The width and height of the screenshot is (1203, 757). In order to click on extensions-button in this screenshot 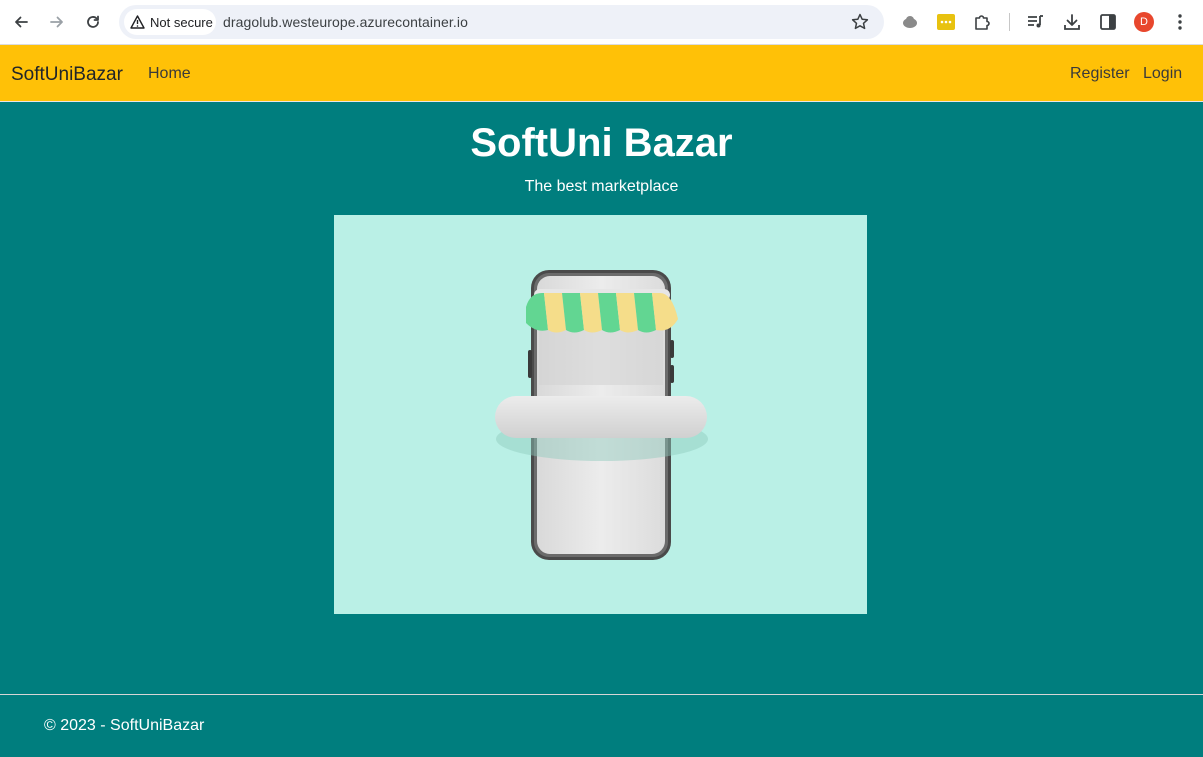, I will do `click(982, 22)`.